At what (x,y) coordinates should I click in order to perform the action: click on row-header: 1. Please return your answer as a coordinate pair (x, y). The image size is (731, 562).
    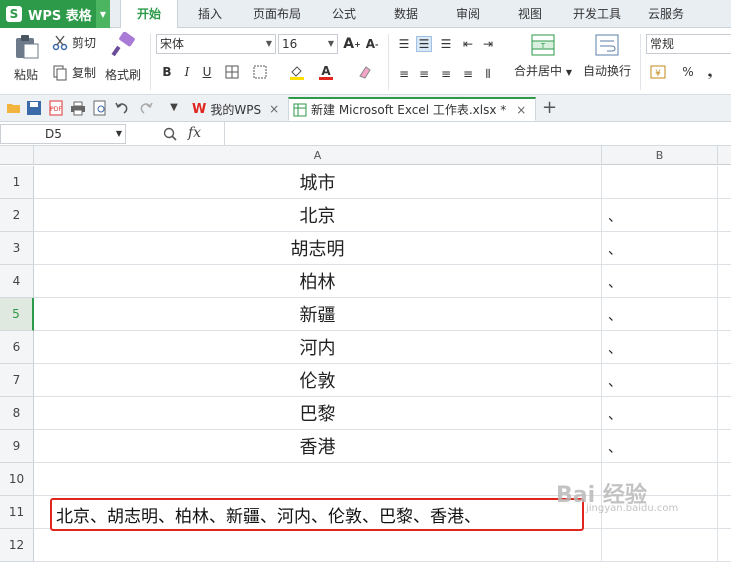
    Looking at the image, I should click on (17, 182).